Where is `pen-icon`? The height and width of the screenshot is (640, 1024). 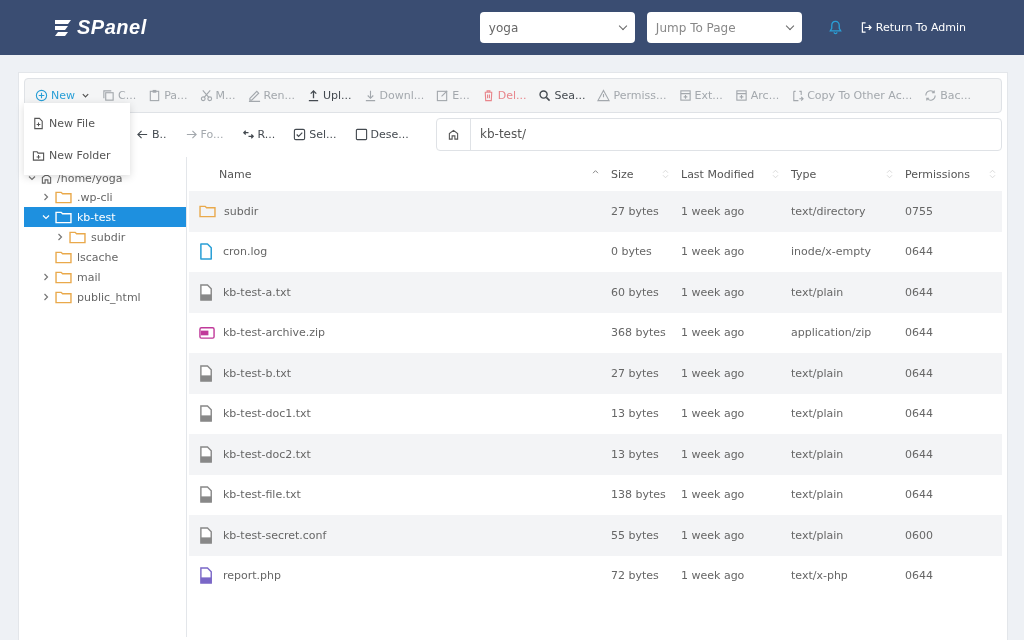
pen-icon is located at coordinates (254, 95).